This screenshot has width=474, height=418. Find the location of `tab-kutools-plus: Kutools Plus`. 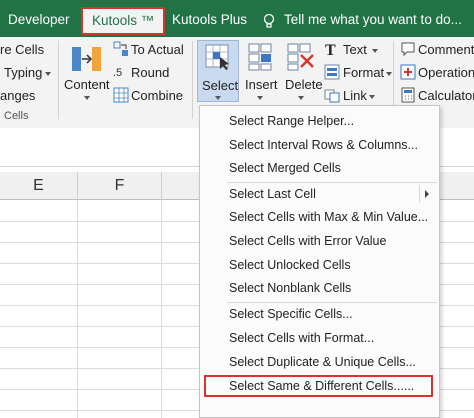

tab-kutools-plus: Kutools Plus is located at coordinates (209, 20).